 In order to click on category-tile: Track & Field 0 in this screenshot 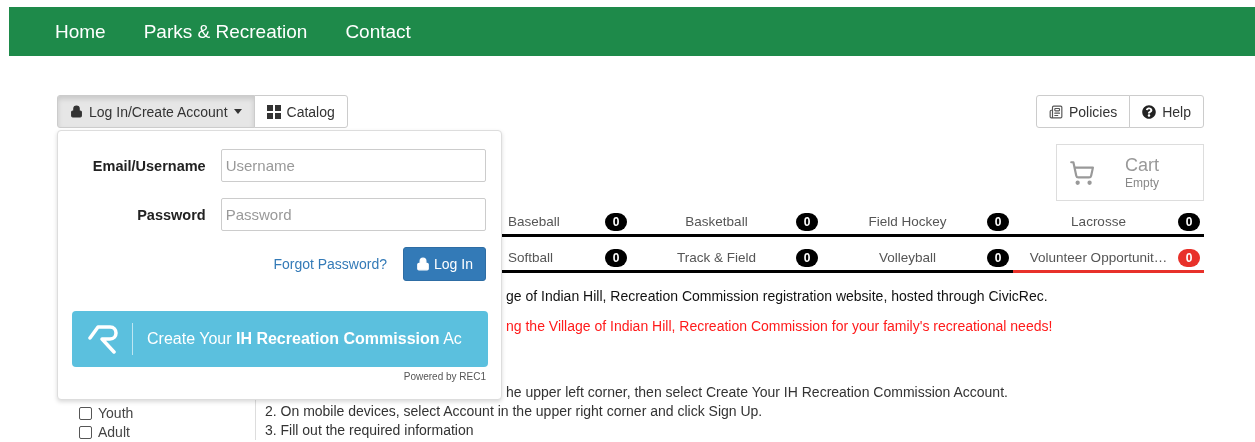, I will do `click(726, 259)`.